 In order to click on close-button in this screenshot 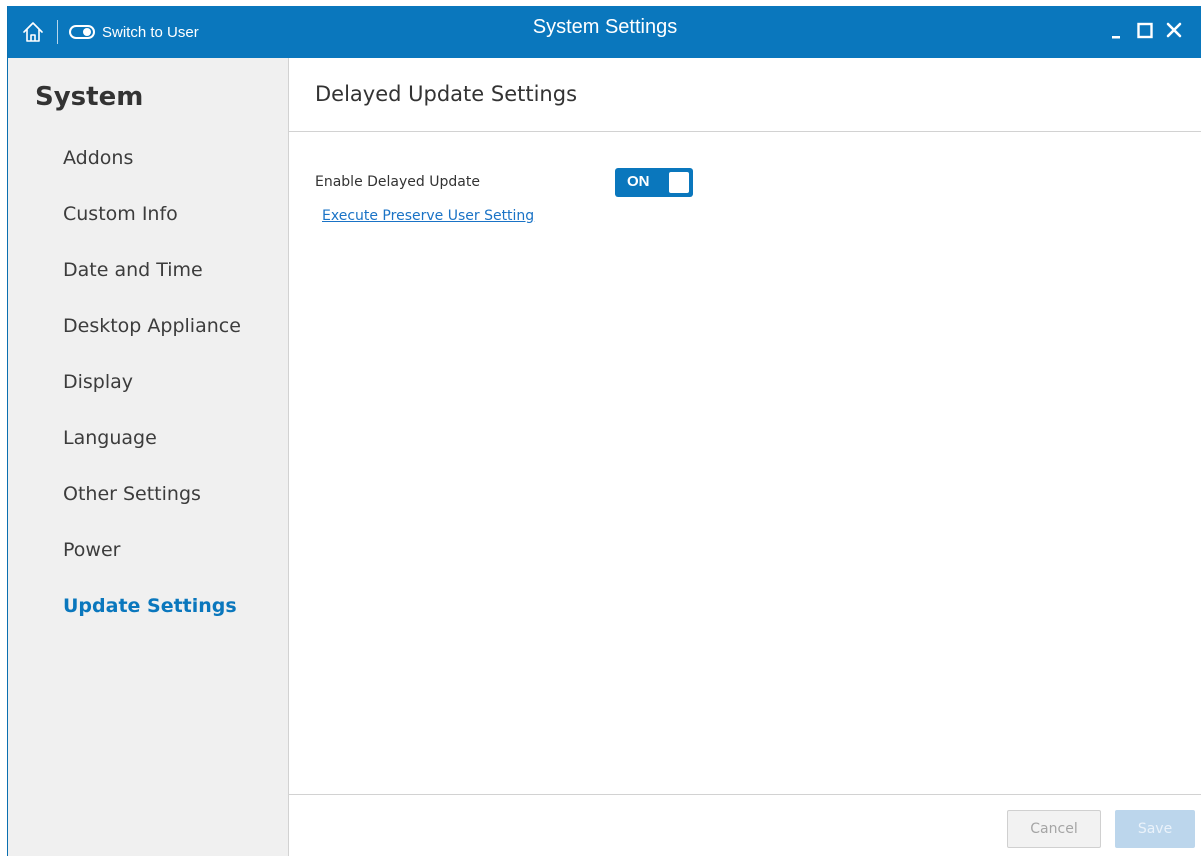, I will do `click(1174, 30)`.